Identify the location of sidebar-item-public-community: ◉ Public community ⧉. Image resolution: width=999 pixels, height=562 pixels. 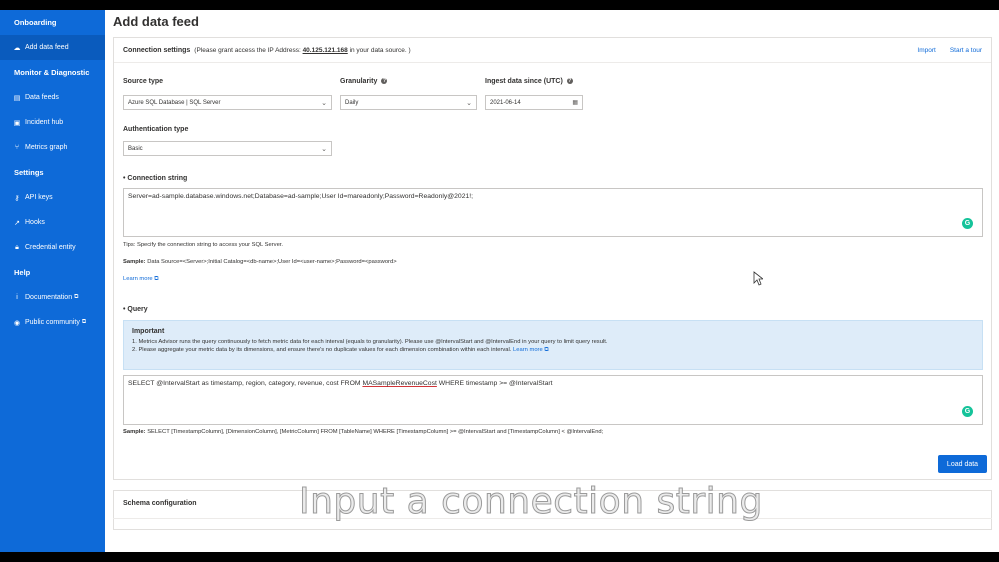
(52, 322).